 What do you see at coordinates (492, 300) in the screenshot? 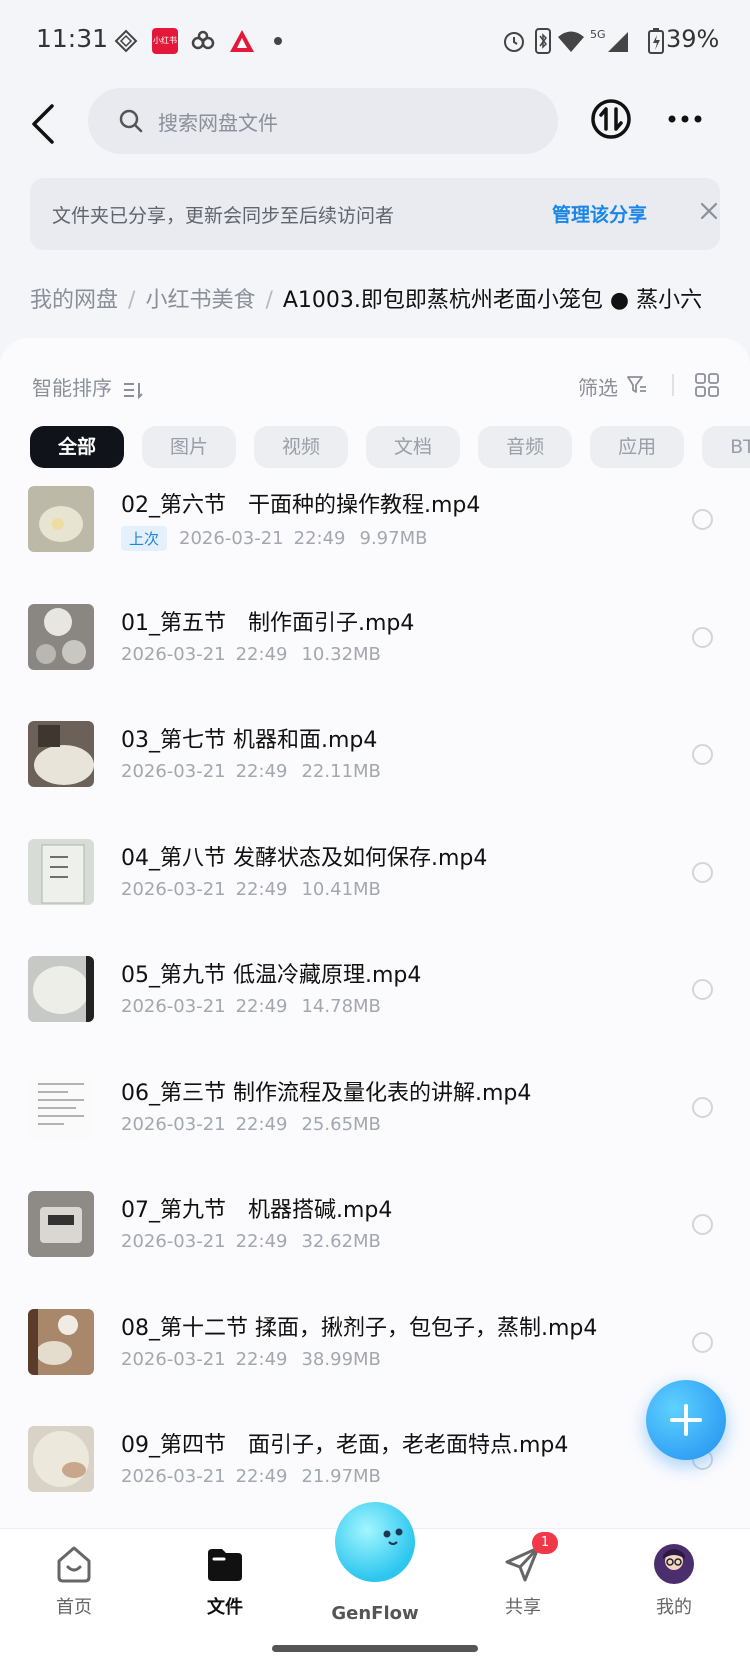
I see `breadcrumb-current: A1003.即包即蒸杭州老面小笼包 ● 蒸小六` at bounding box center [492, 300].